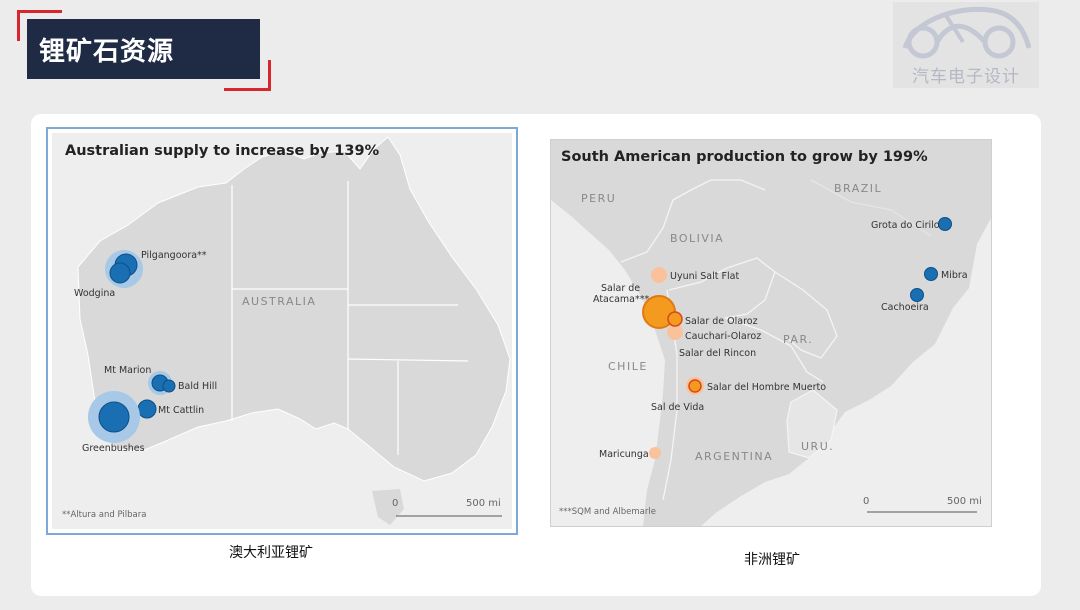  I want to click on site-label-mt-marion: Mt Marion, so click(127, 370).